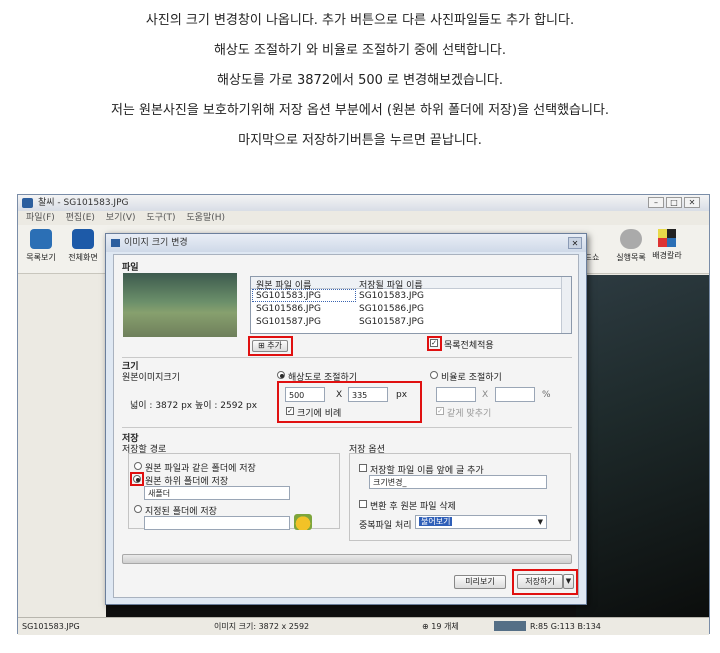  Describe the element at coordinates (83, 257) in the screenshot. I see `fullscreen-label: 전체화면` at that location.